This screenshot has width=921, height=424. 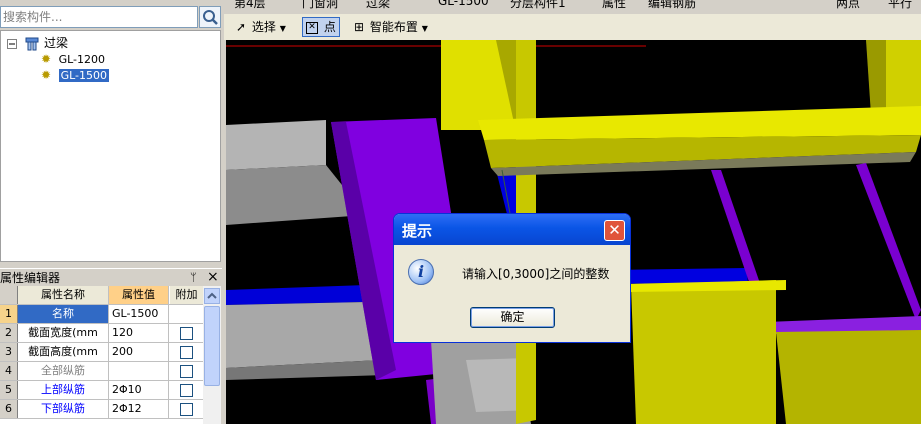 What do you see at coordinates (31, 44) in the screenshot?
I see `lintel-folder-icon` at bounding box center [31, 44].